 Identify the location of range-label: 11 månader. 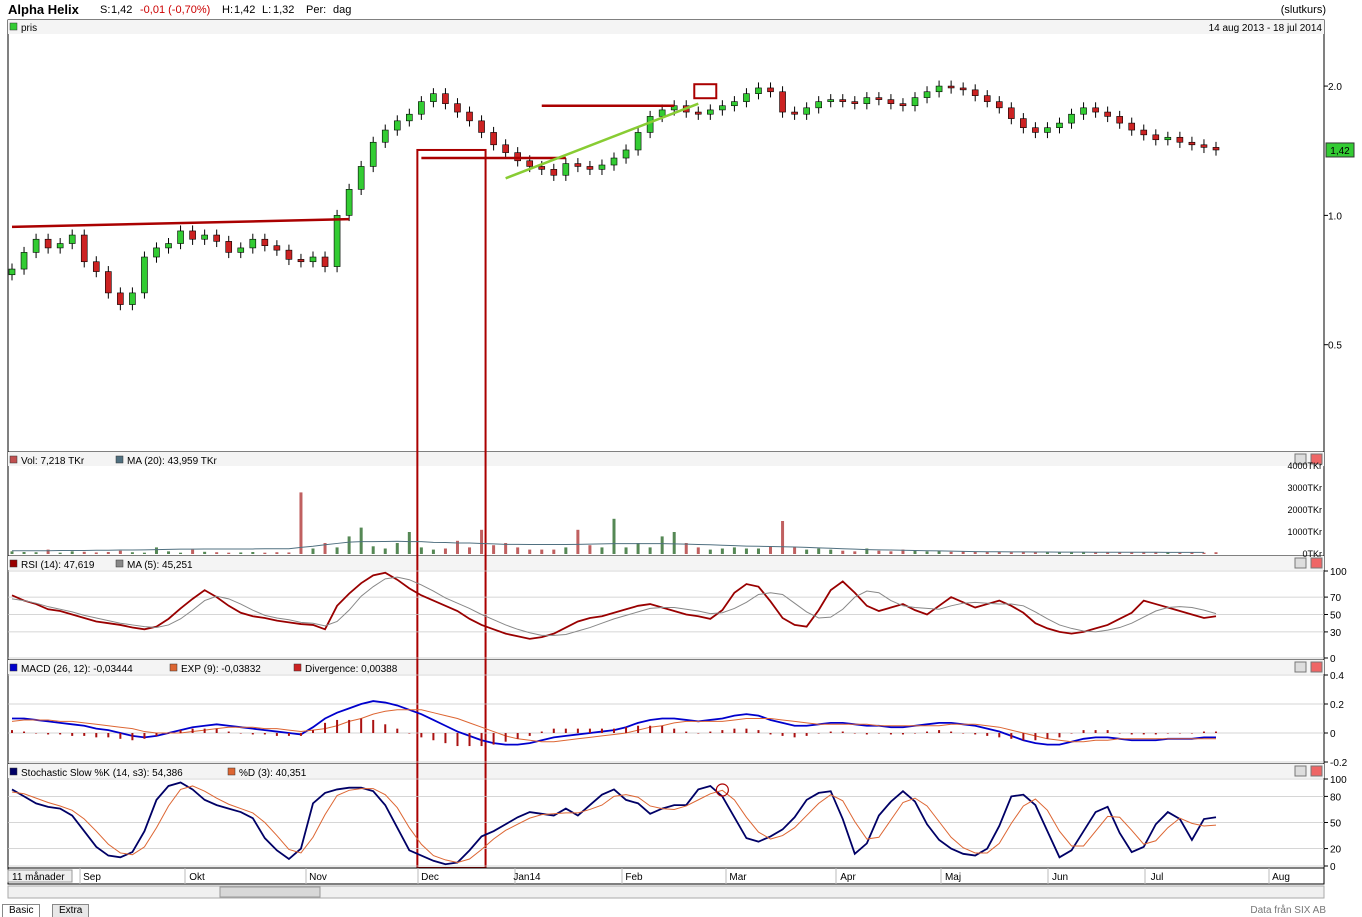
(38, 877).